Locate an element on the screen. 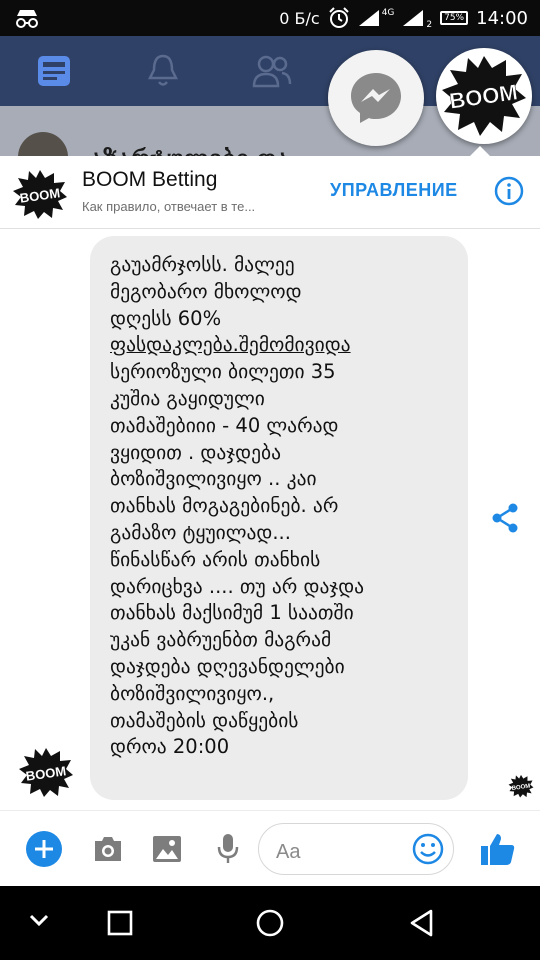  news-feed-icon is located at coordinates (54, 71).